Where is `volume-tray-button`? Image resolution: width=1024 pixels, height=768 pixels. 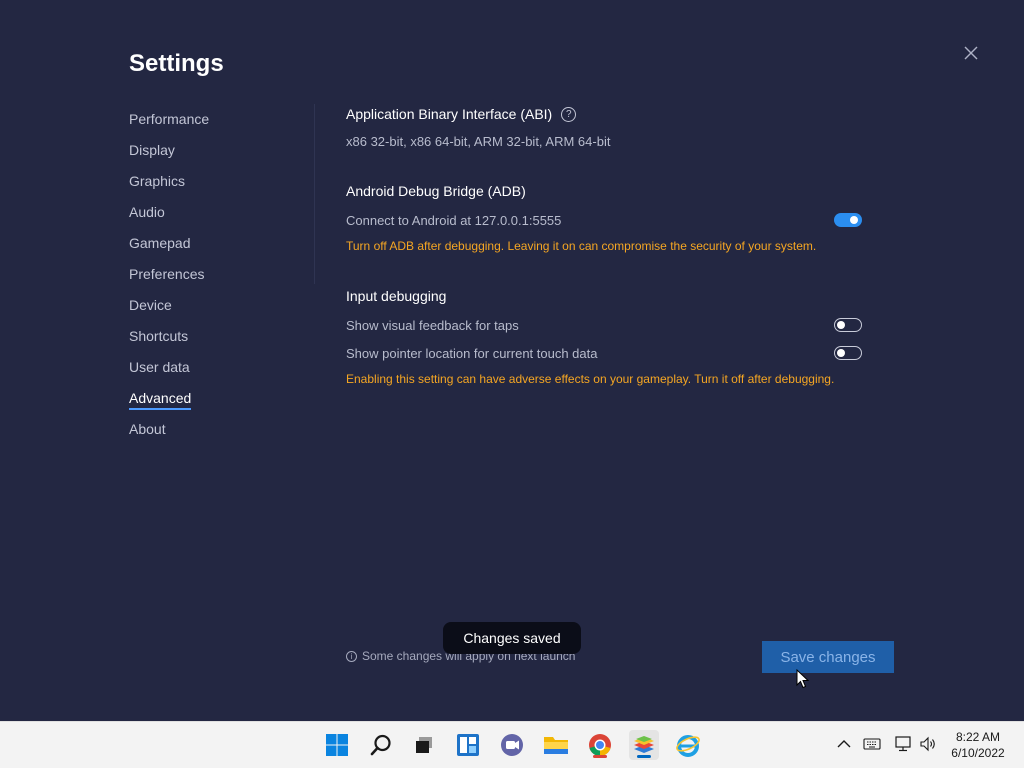 volume-tray-button is located at coordinates (928, 744).